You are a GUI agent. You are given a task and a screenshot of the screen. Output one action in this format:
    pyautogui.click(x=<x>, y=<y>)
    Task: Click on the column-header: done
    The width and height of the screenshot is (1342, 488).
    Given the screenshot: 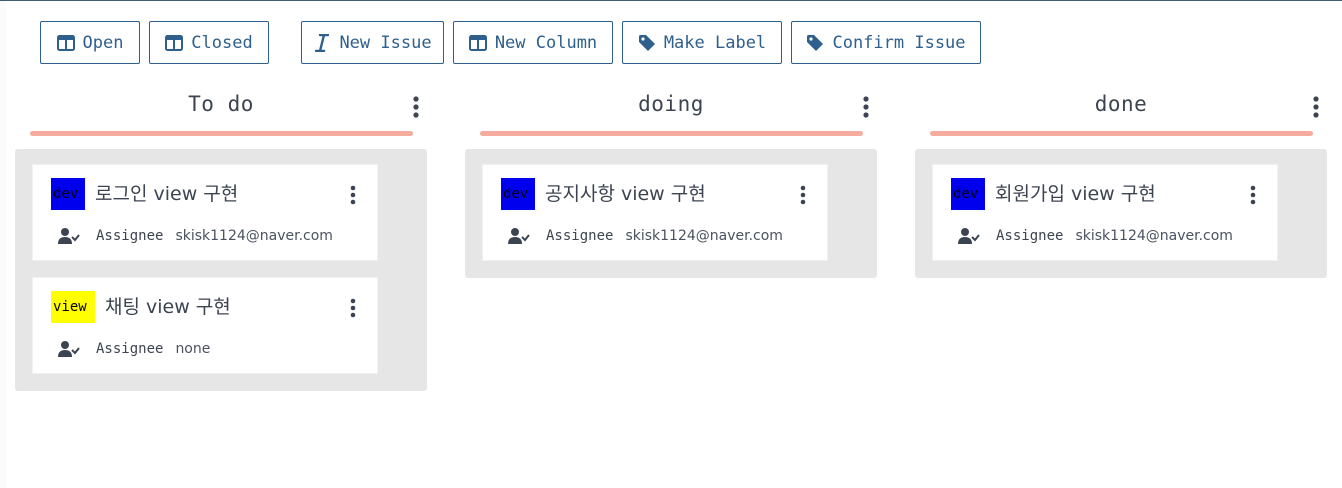 What is the action you would take?
    pyautogui.click(x=1121, y=110)
    